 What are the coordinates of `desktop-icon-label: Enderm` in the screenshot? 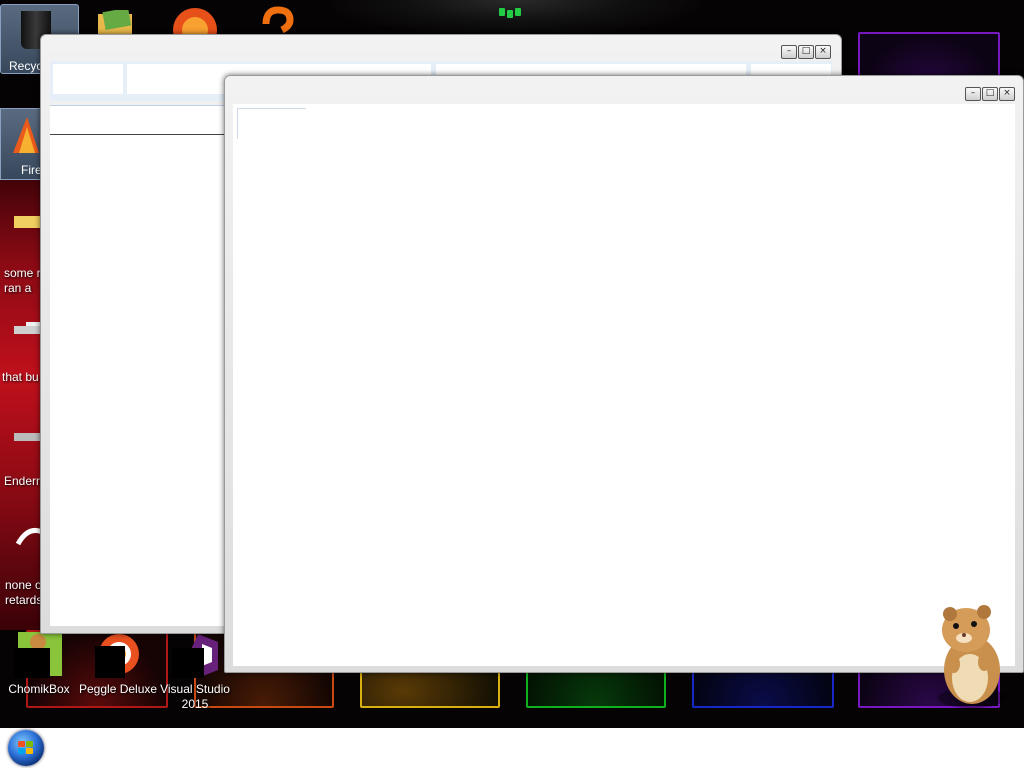 It's located at (25, 481).